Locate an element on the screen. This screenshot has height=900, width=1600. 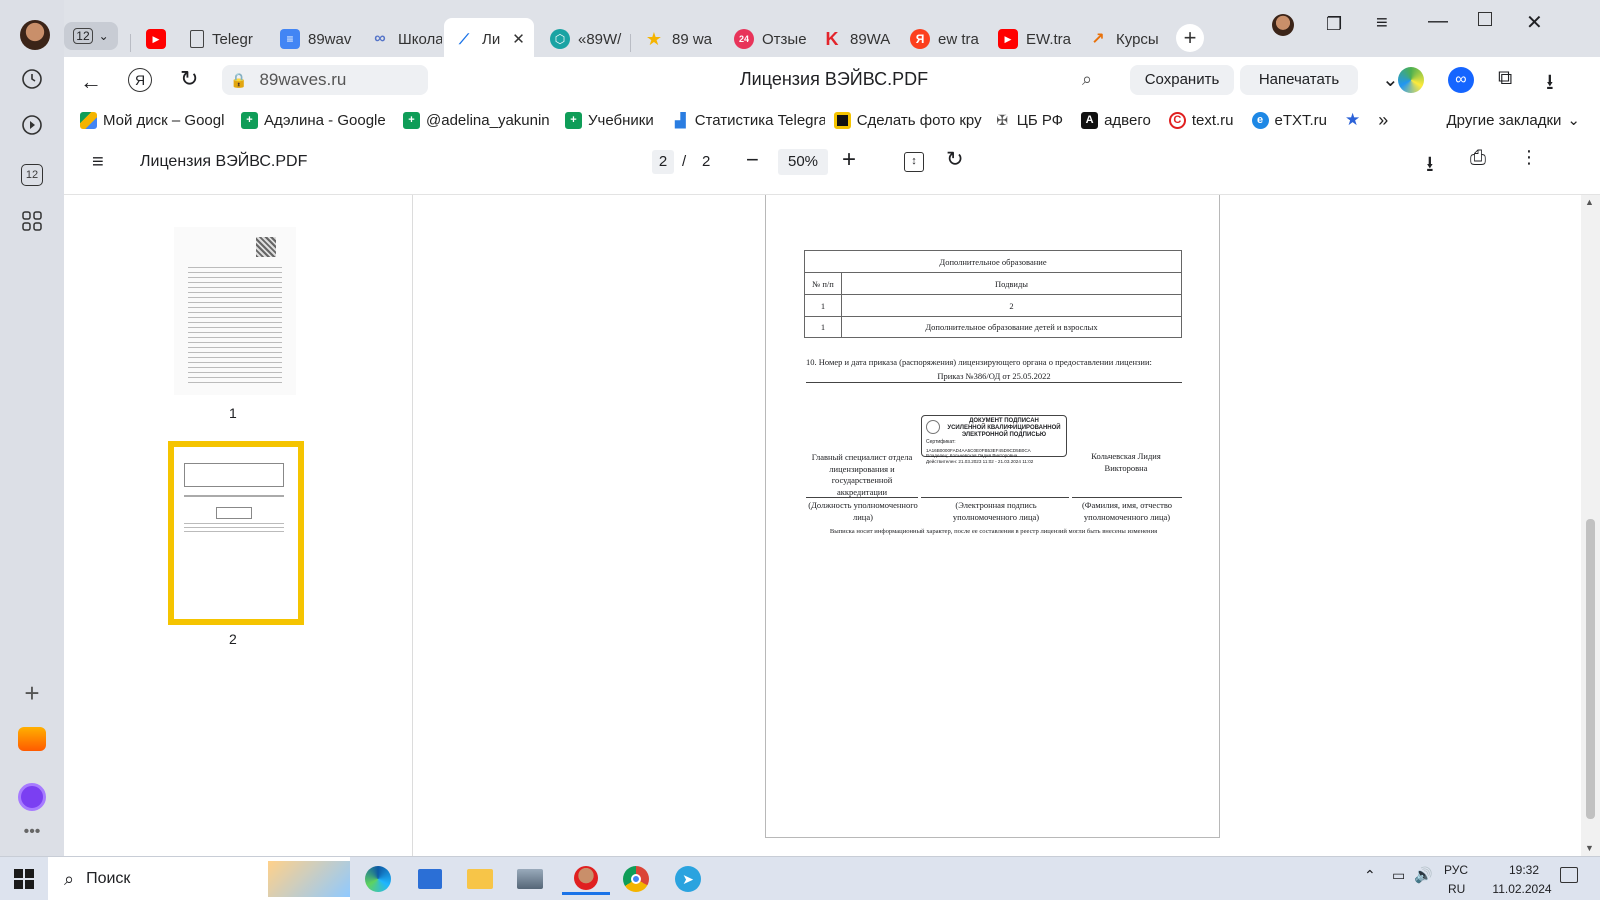
tab-reviews: 24 Отзые is located at coordinates (770, 39).